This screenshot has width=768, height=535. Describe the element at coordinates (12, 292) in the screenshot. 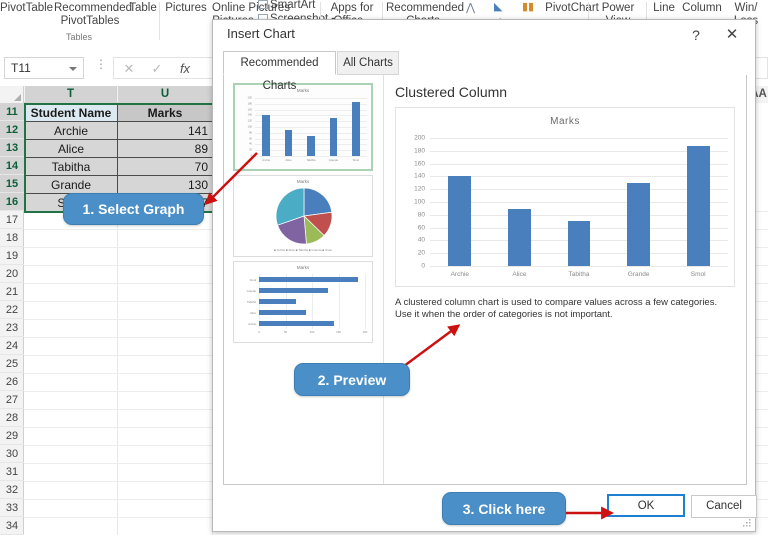

I see `row-header-21: 21` at that location.